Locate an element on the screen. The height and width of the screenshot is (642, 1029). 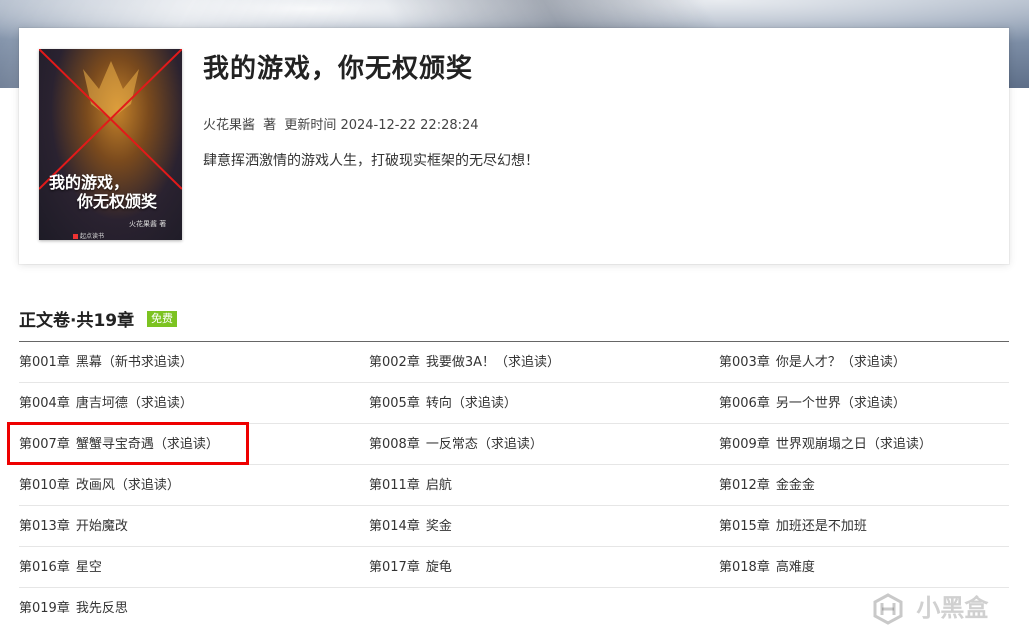
chapter-link: 第008章 一反常态（求追读） is located at coordinates (456, 444).